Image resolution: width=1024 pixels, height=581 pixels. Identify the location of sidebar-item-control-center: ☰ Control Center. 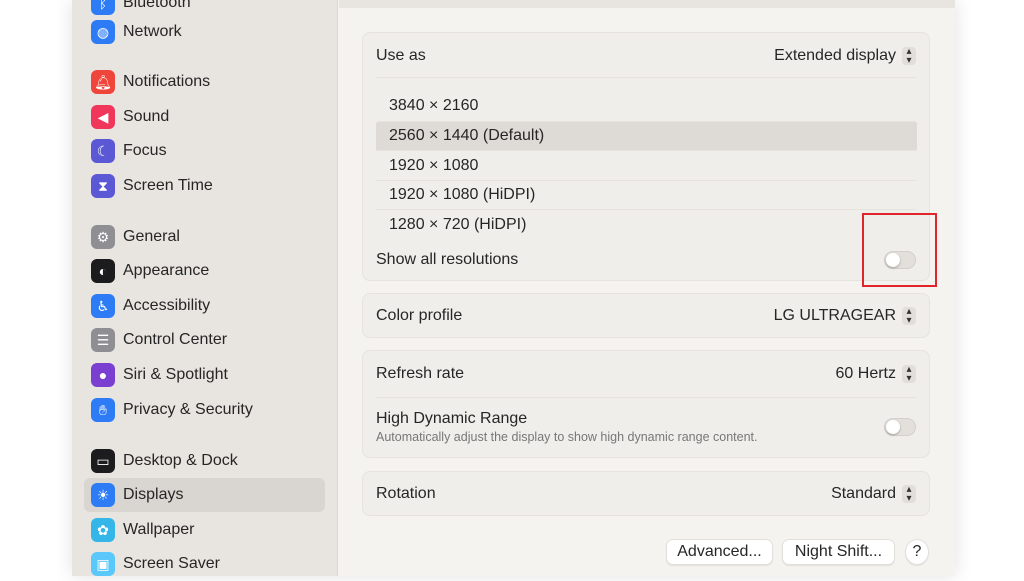
(204, 340).